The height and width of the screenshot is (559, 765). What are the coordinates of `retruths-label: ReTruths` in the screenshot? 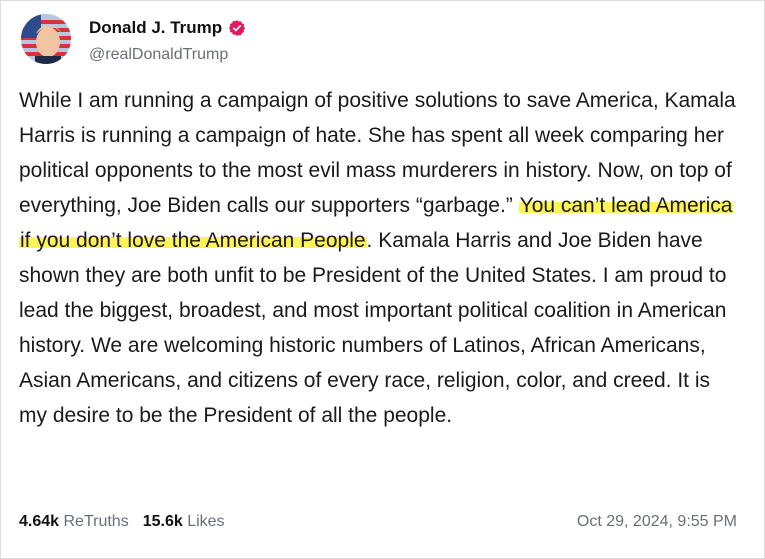 It's located at (96, 521).